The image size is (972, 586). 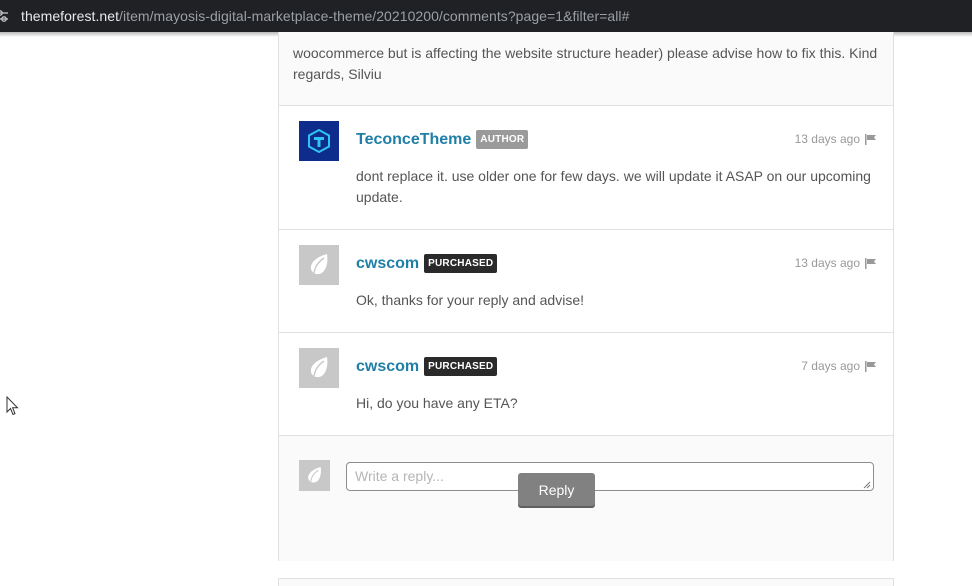 I want to click on reply-text: Hi, do you have any ETA?, so click(x=437, y=403).